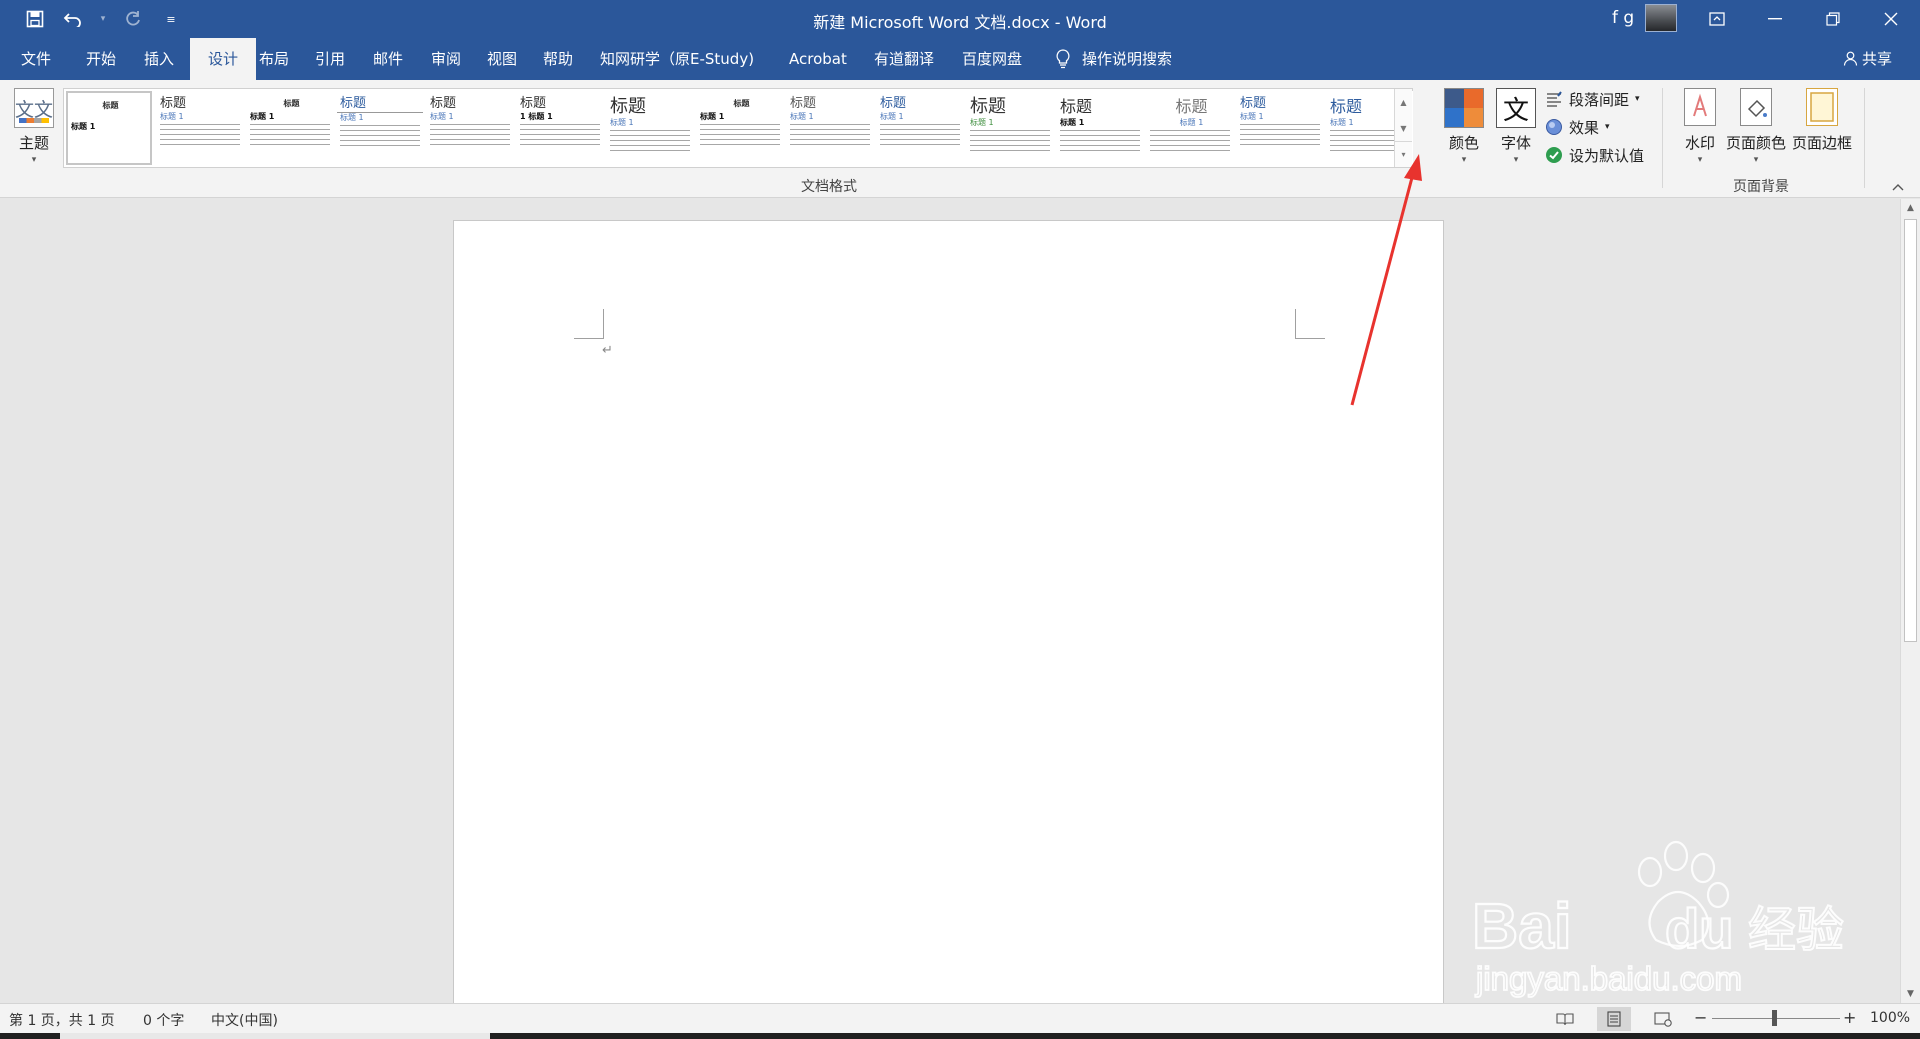  I want to click on set-as-default-button: 设为默认值, so click(1594, 155).